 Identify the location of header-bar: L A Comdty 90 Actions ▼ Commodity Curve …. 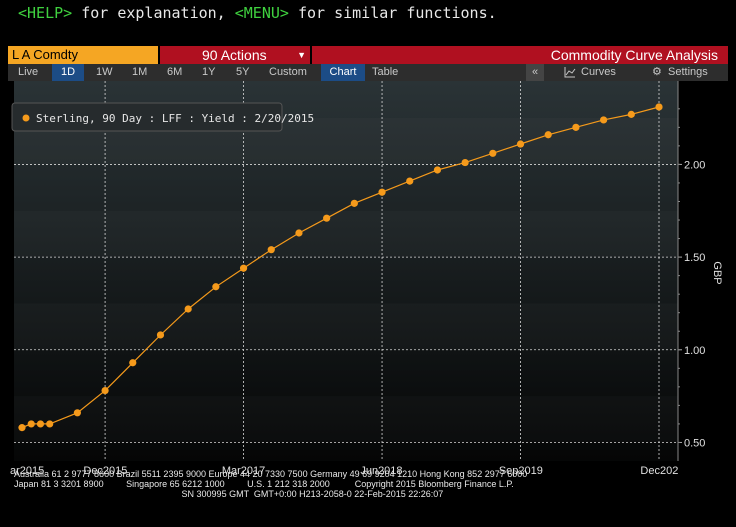
(368, 55).